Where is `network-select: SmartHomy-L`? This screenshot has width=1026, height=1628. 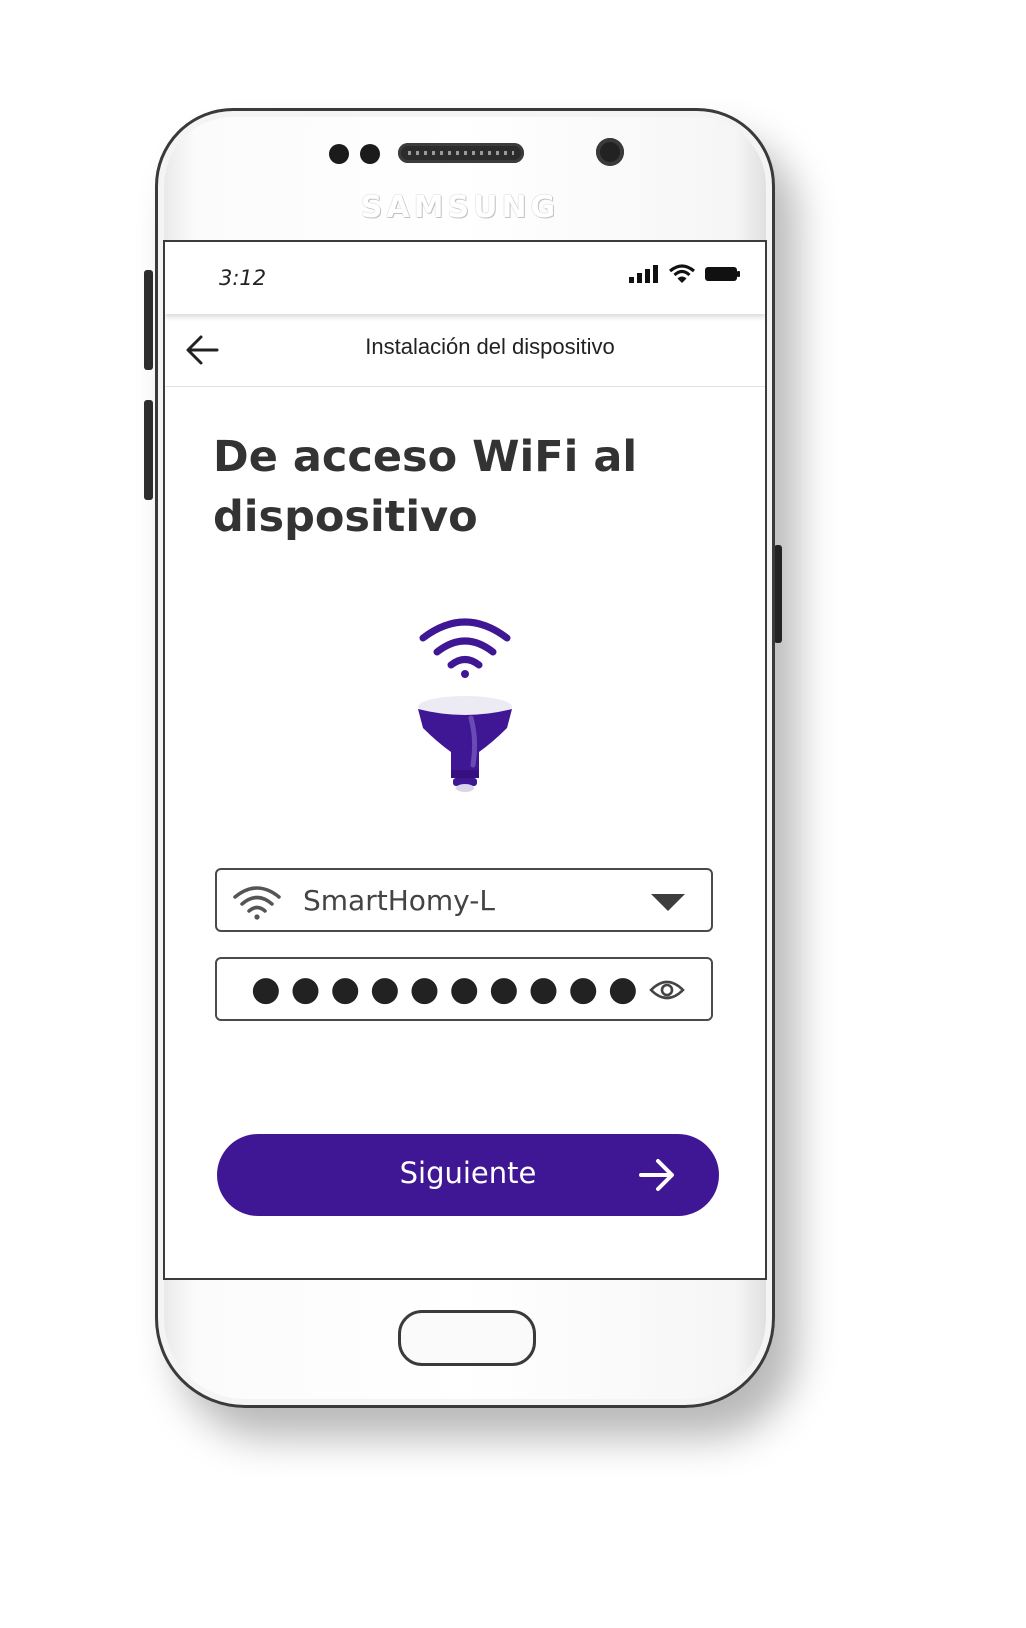 network-select: SmartHomy-L is located at coordinates (464, 900).